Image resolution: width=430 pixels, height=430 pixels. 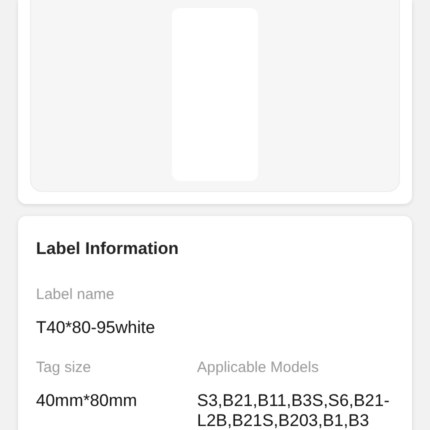 I want to click on field-label: Label name, so click(x=76, y=295).